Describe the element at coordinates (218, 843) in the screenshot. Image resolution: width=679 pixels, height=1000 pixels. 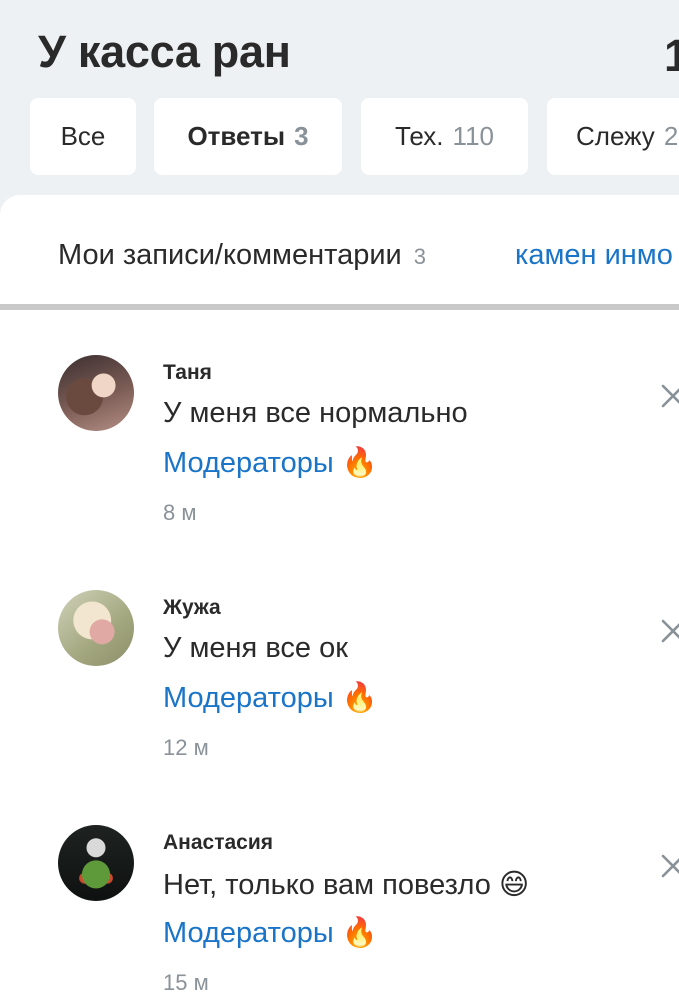
I see `author-name: Анастасия` at that location.